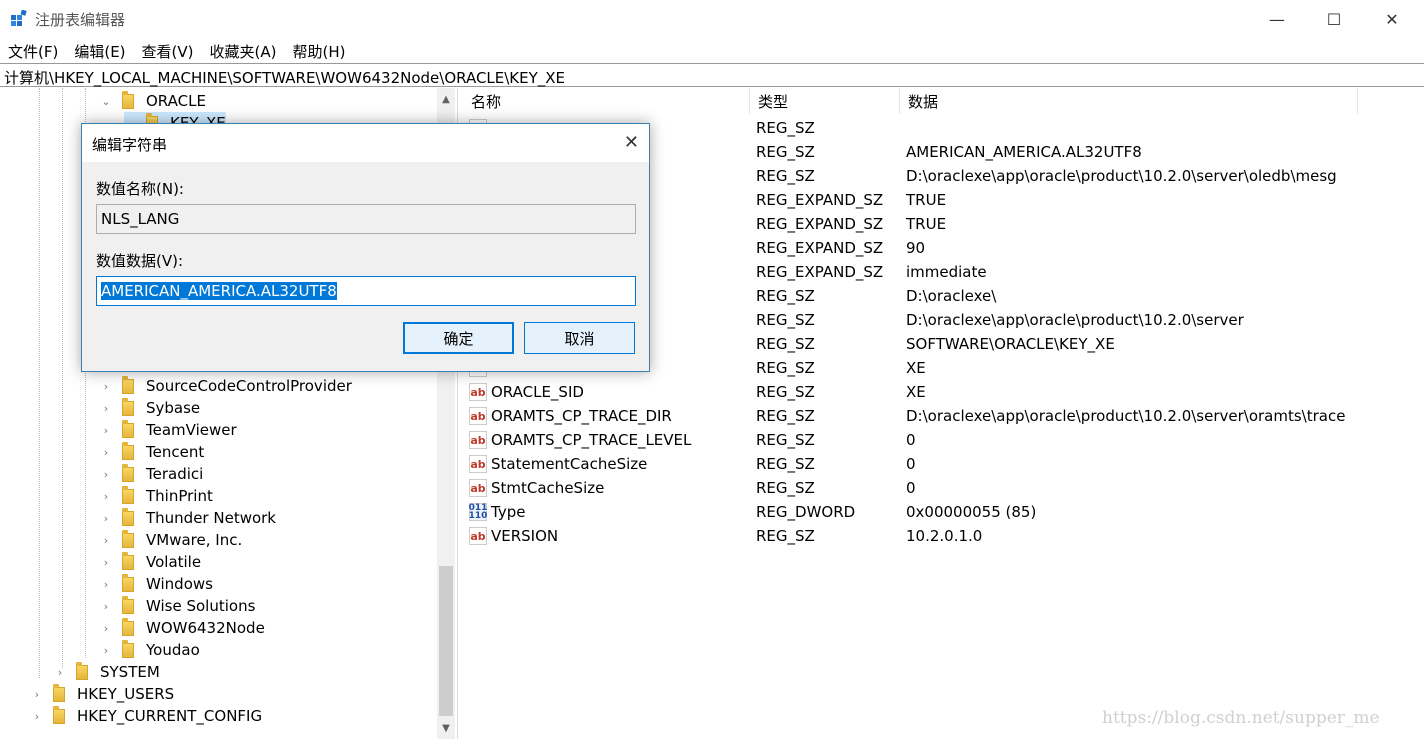 Image resolution: width=1424 pixels, height=739 pixels. I want to click on tree-item: › Teradici, so click(151, 474).